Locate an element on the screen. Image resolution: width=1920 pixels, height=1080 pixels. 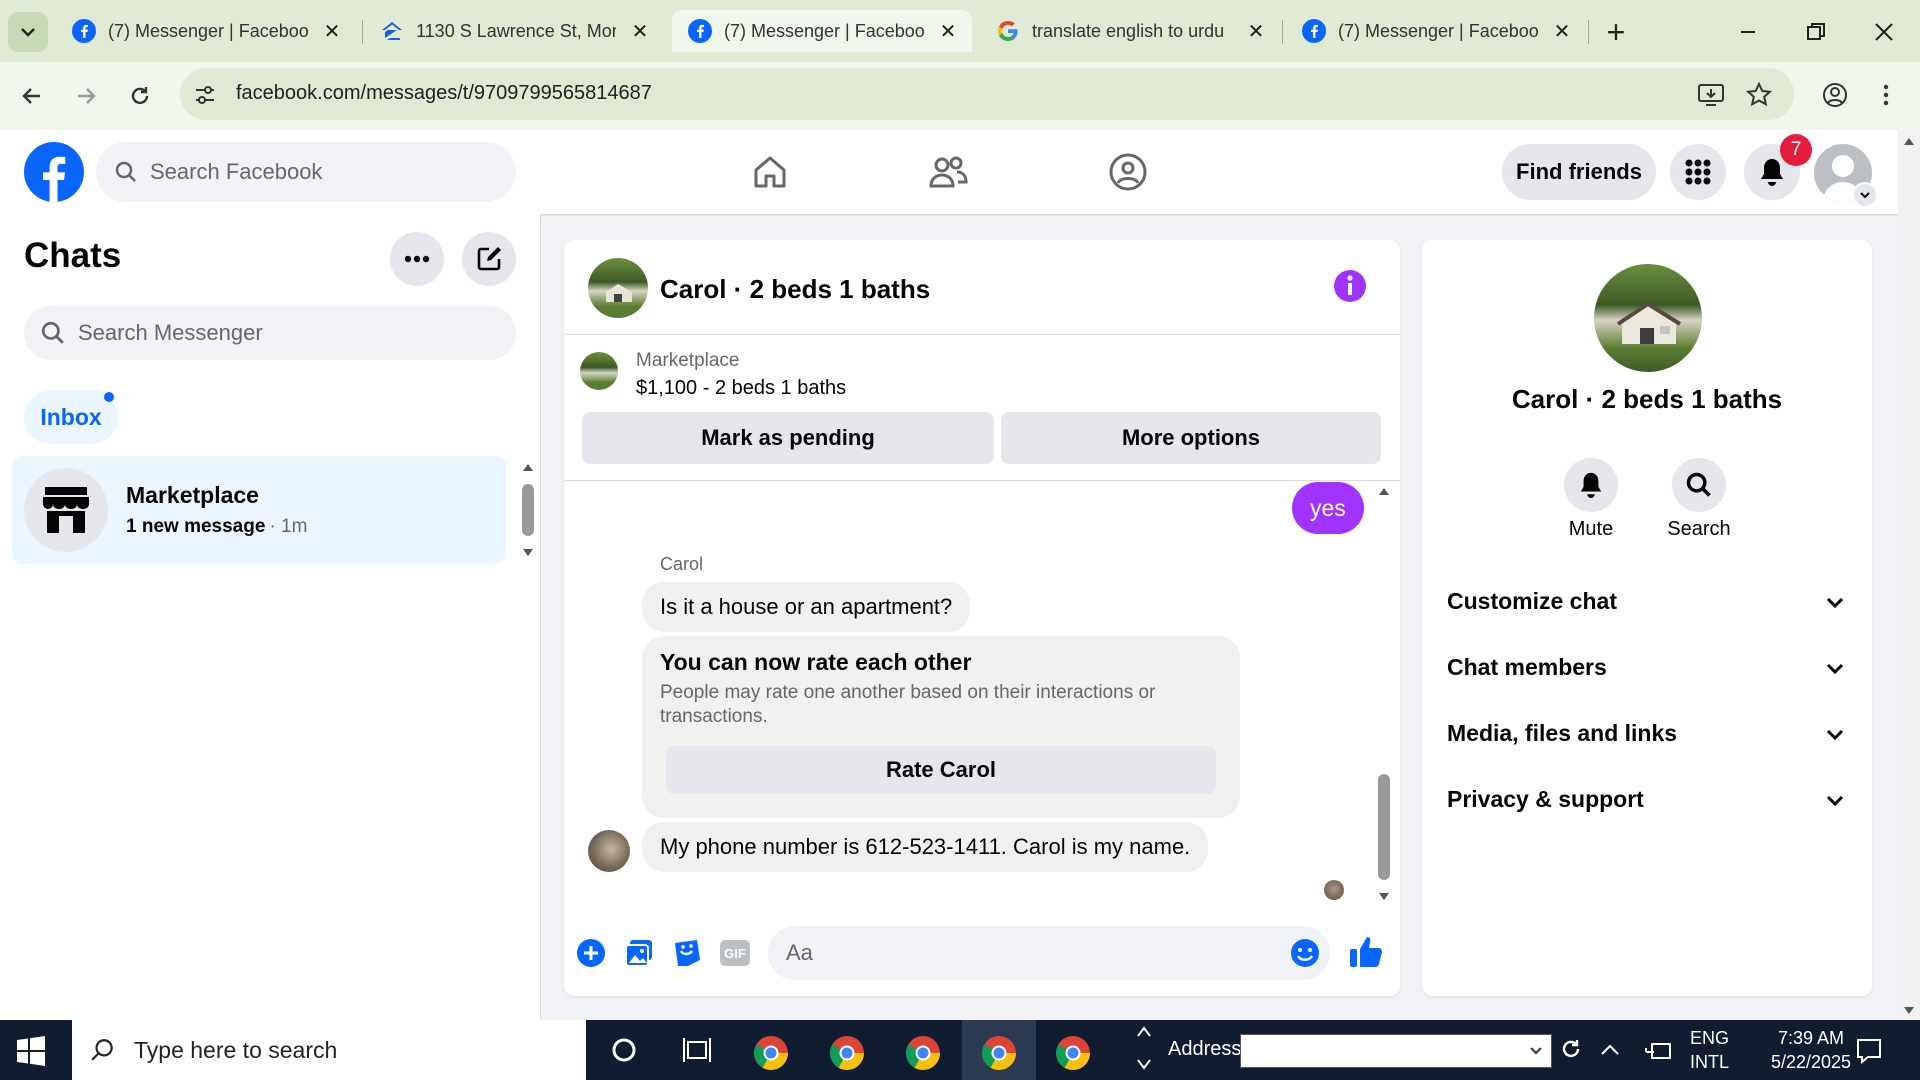
profile-icon is located at coordinates (1835, 95).